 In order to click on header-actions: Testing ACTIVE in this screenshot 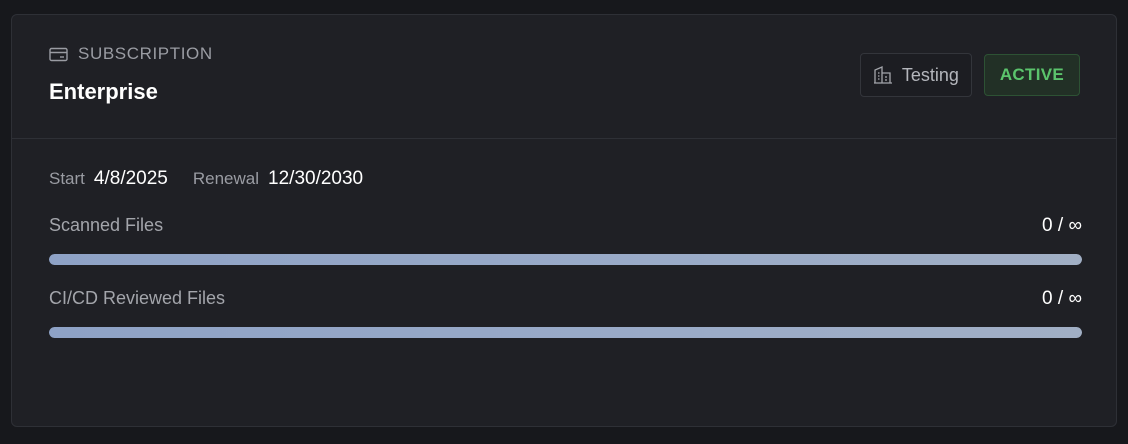, I will do `click(969, 75)`.